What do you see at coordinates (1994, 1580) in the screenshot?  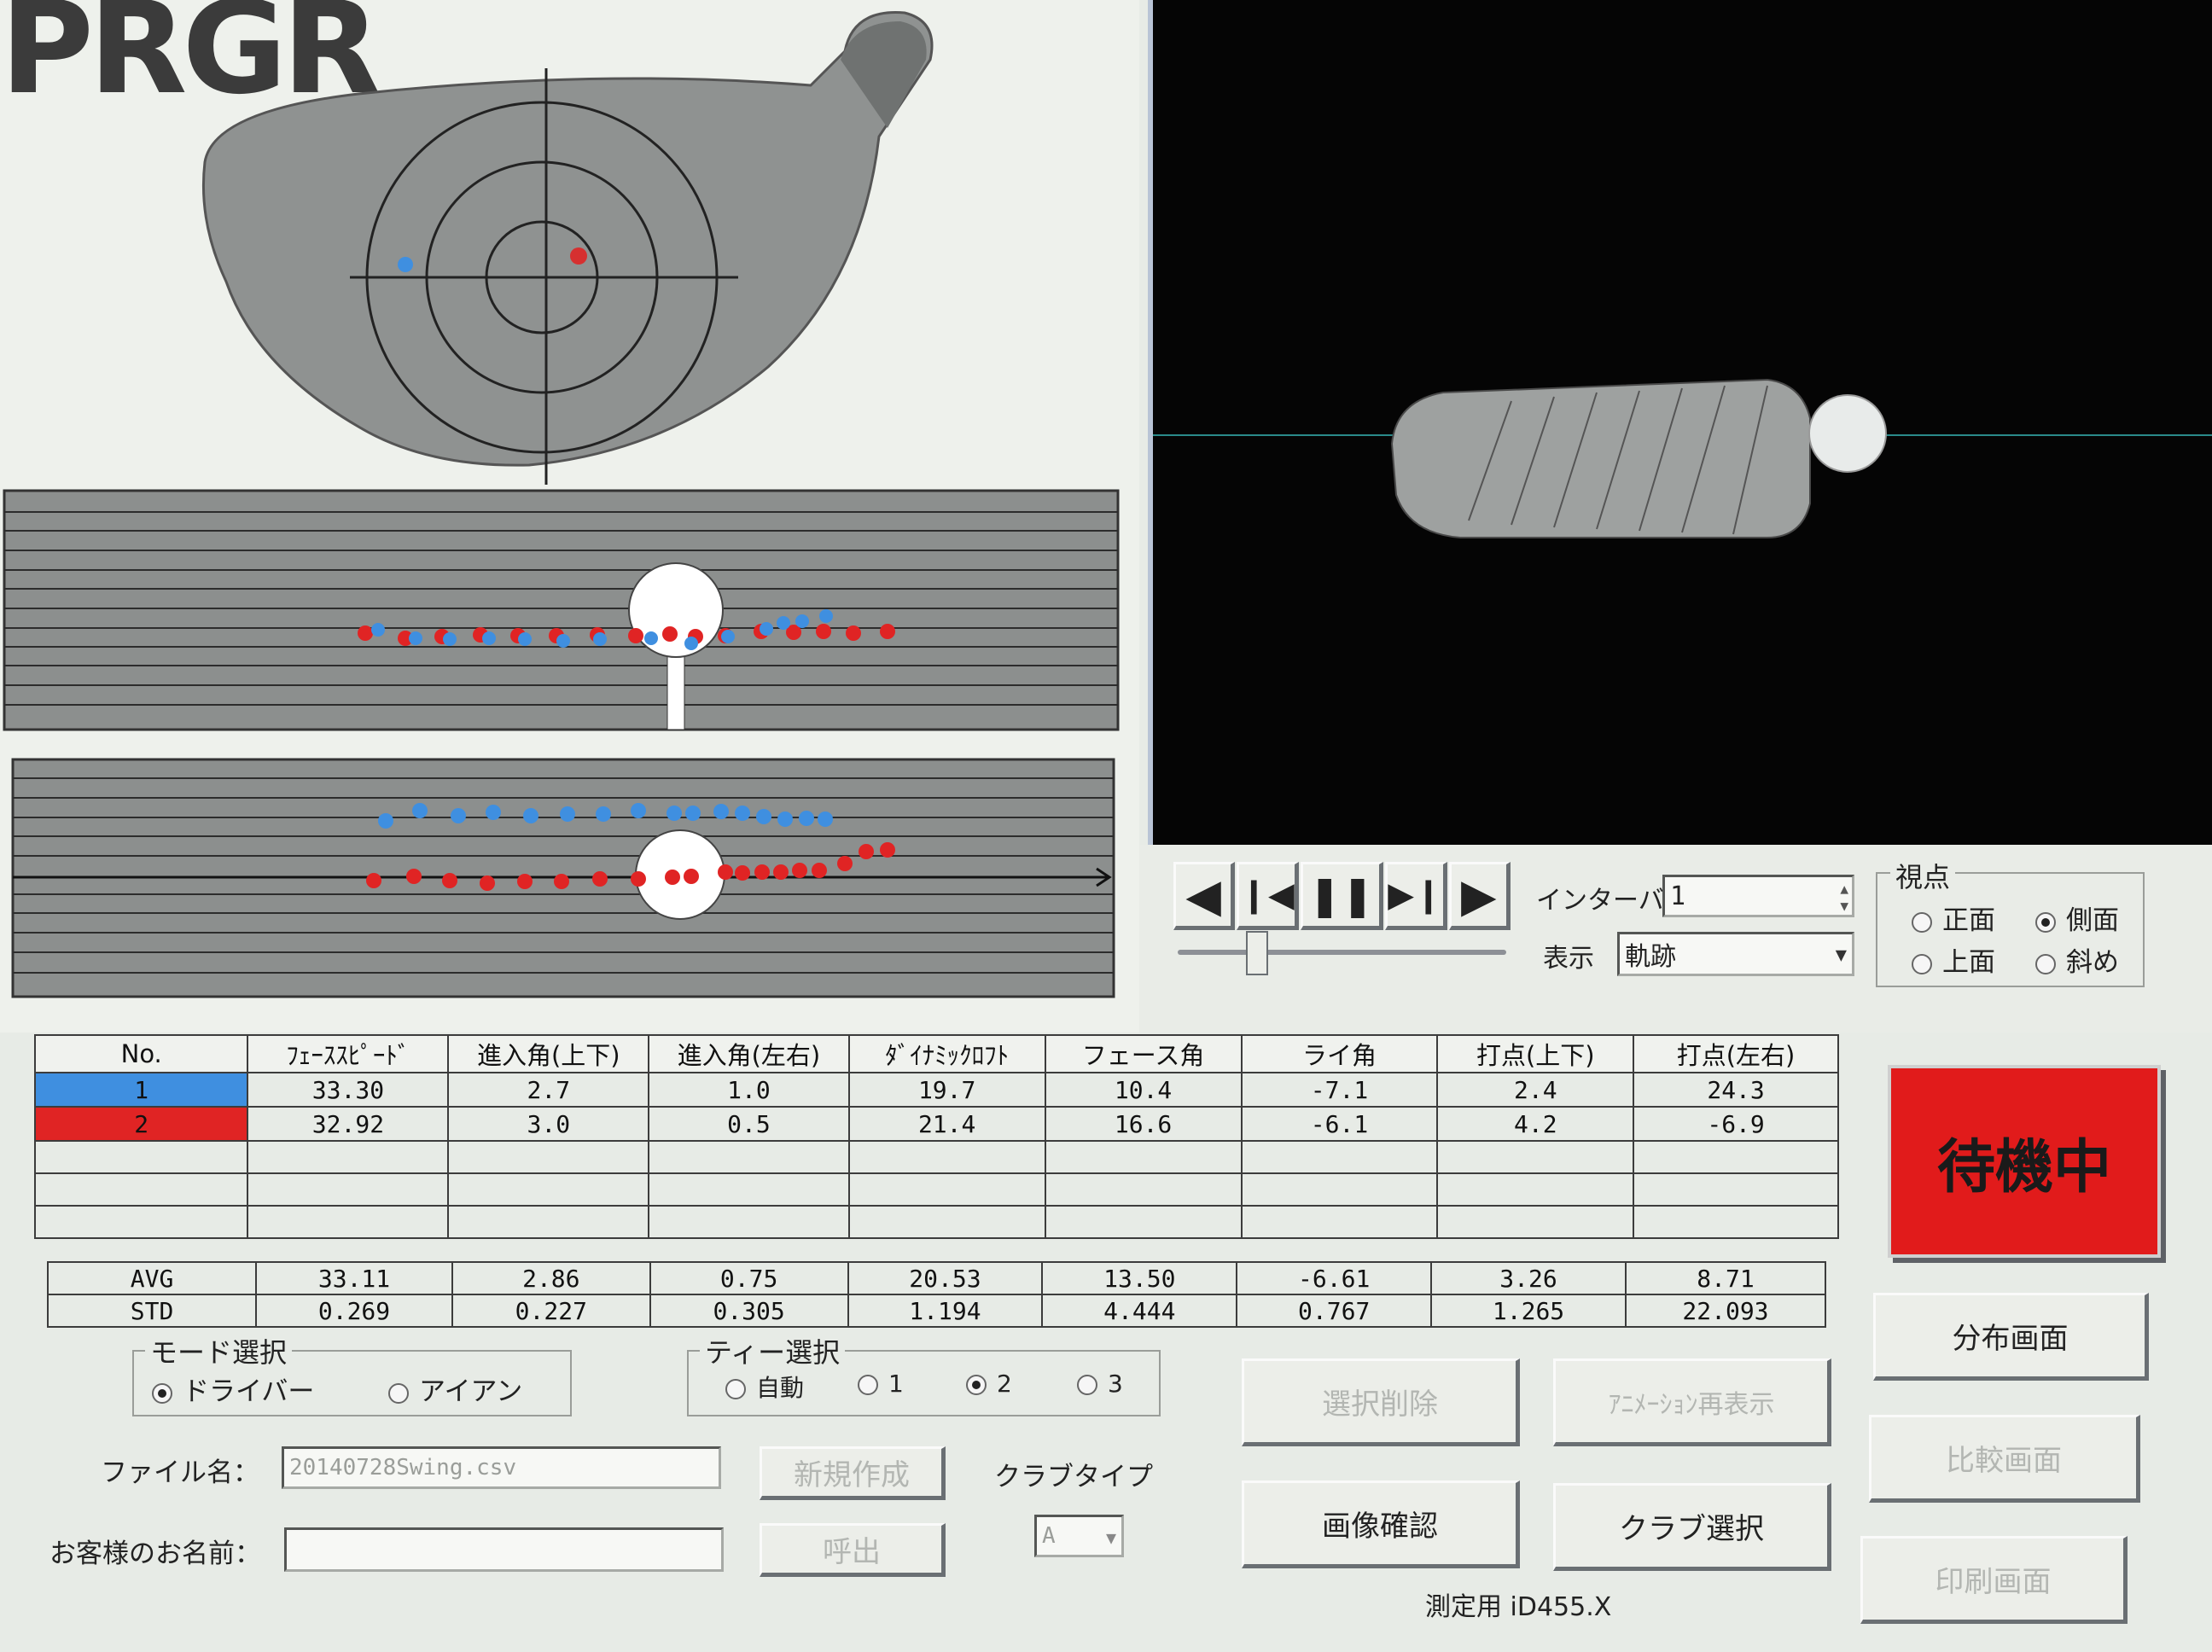 I see `print-screen-button: 印刷画面` at bounding box center [1994, 1580].